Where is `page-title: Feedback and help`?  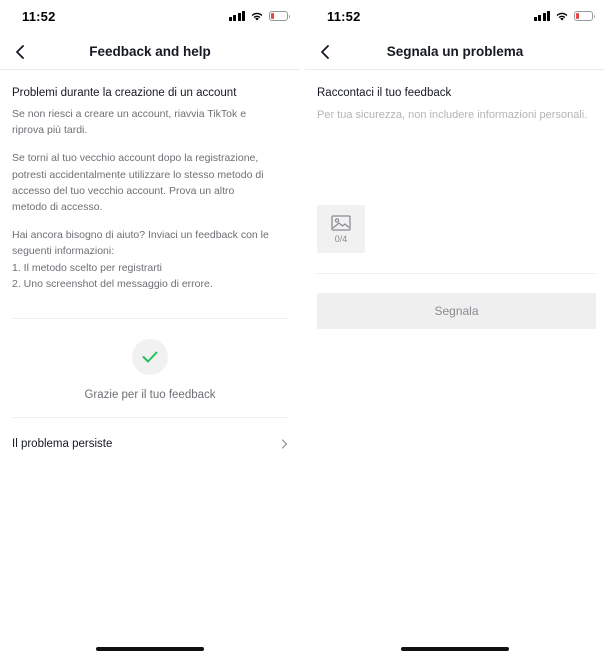 page-title: Feedback and help is located at coordinates (150, 51).